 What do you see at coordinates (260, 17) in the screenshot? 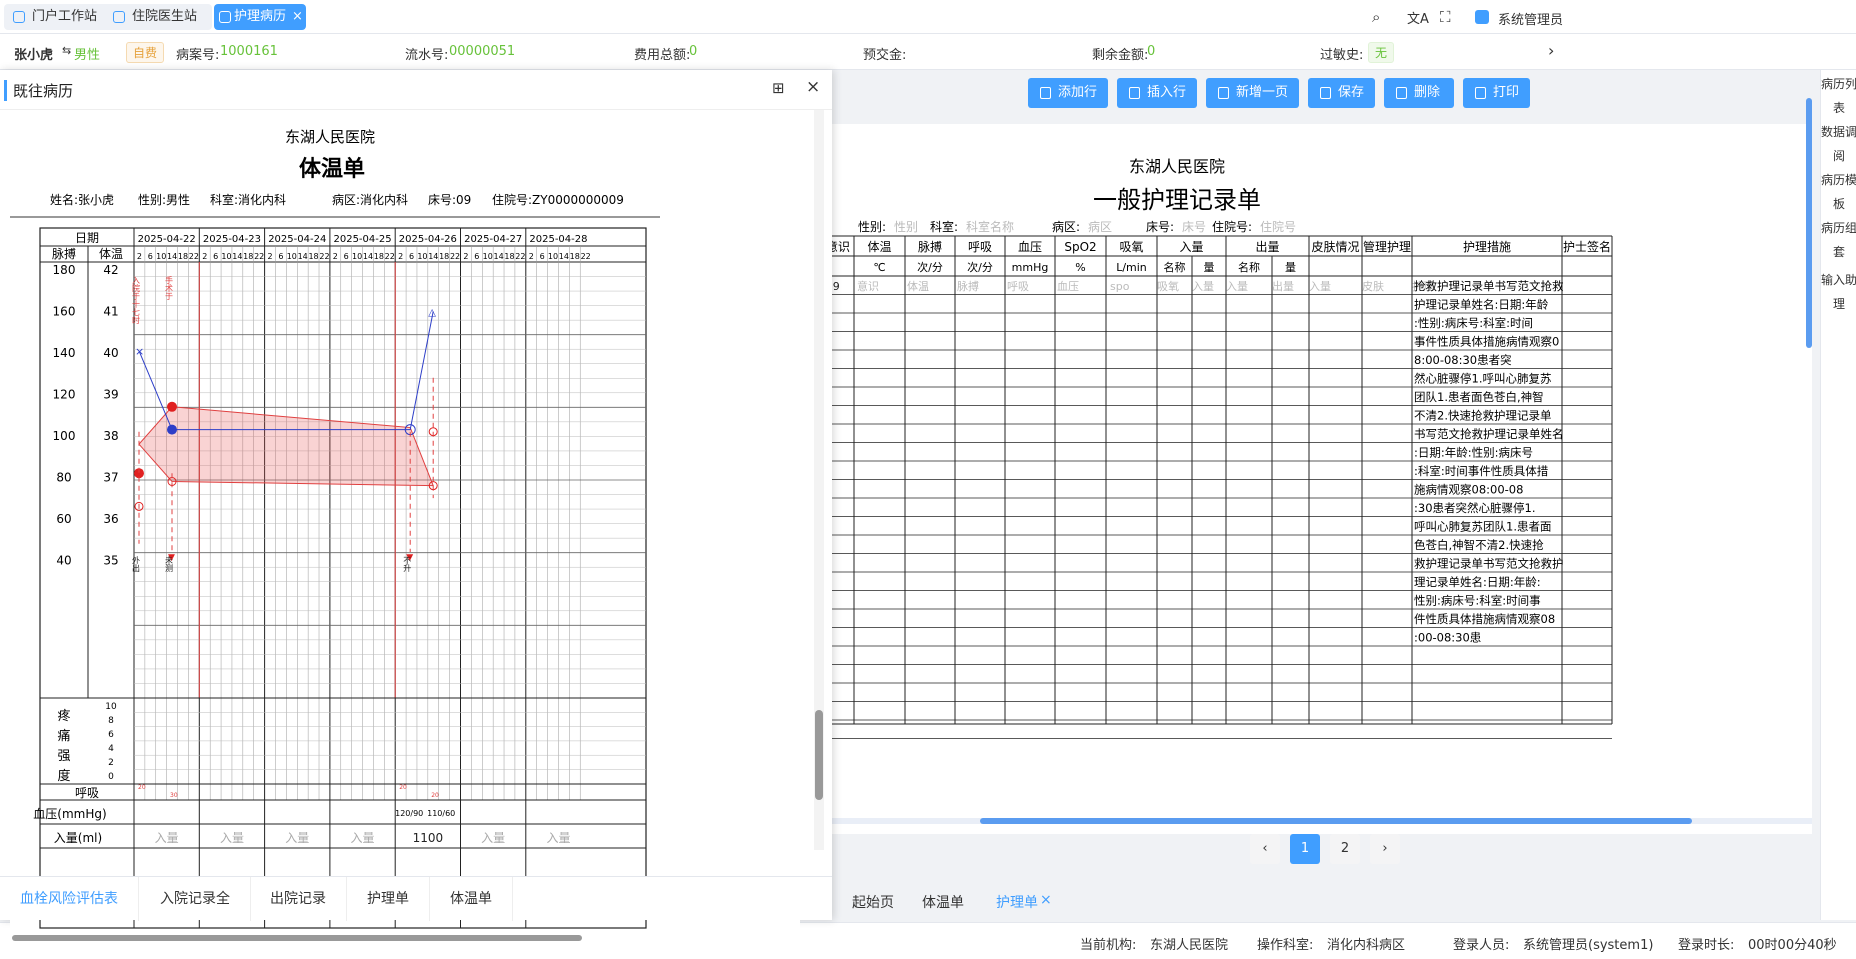
I see `tab-nursing-record: 护理病历 ×` at bounding box center [260, 17].